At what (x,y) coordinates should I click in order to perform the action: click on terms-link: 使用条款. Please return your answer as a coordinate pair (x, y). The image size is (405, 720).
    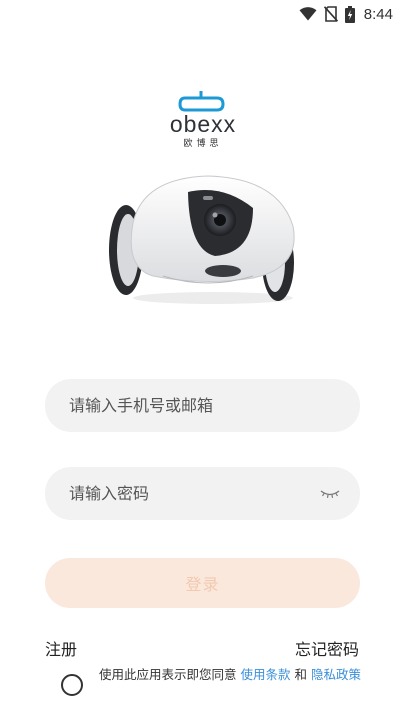
    Looking at the image, I should click on (265, 674).